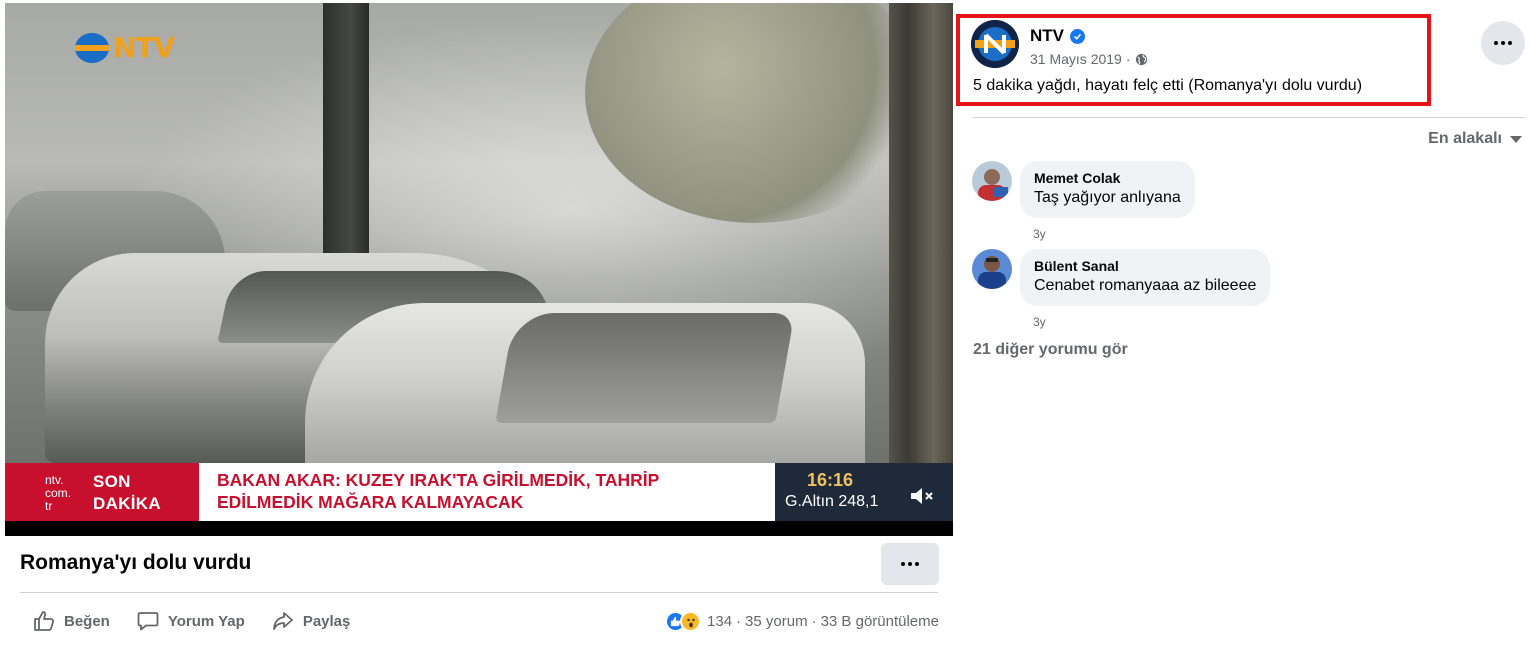  Describe the element at coordinates (1516, 139) in the screenshot. I see `caret-down-icon` at that location.